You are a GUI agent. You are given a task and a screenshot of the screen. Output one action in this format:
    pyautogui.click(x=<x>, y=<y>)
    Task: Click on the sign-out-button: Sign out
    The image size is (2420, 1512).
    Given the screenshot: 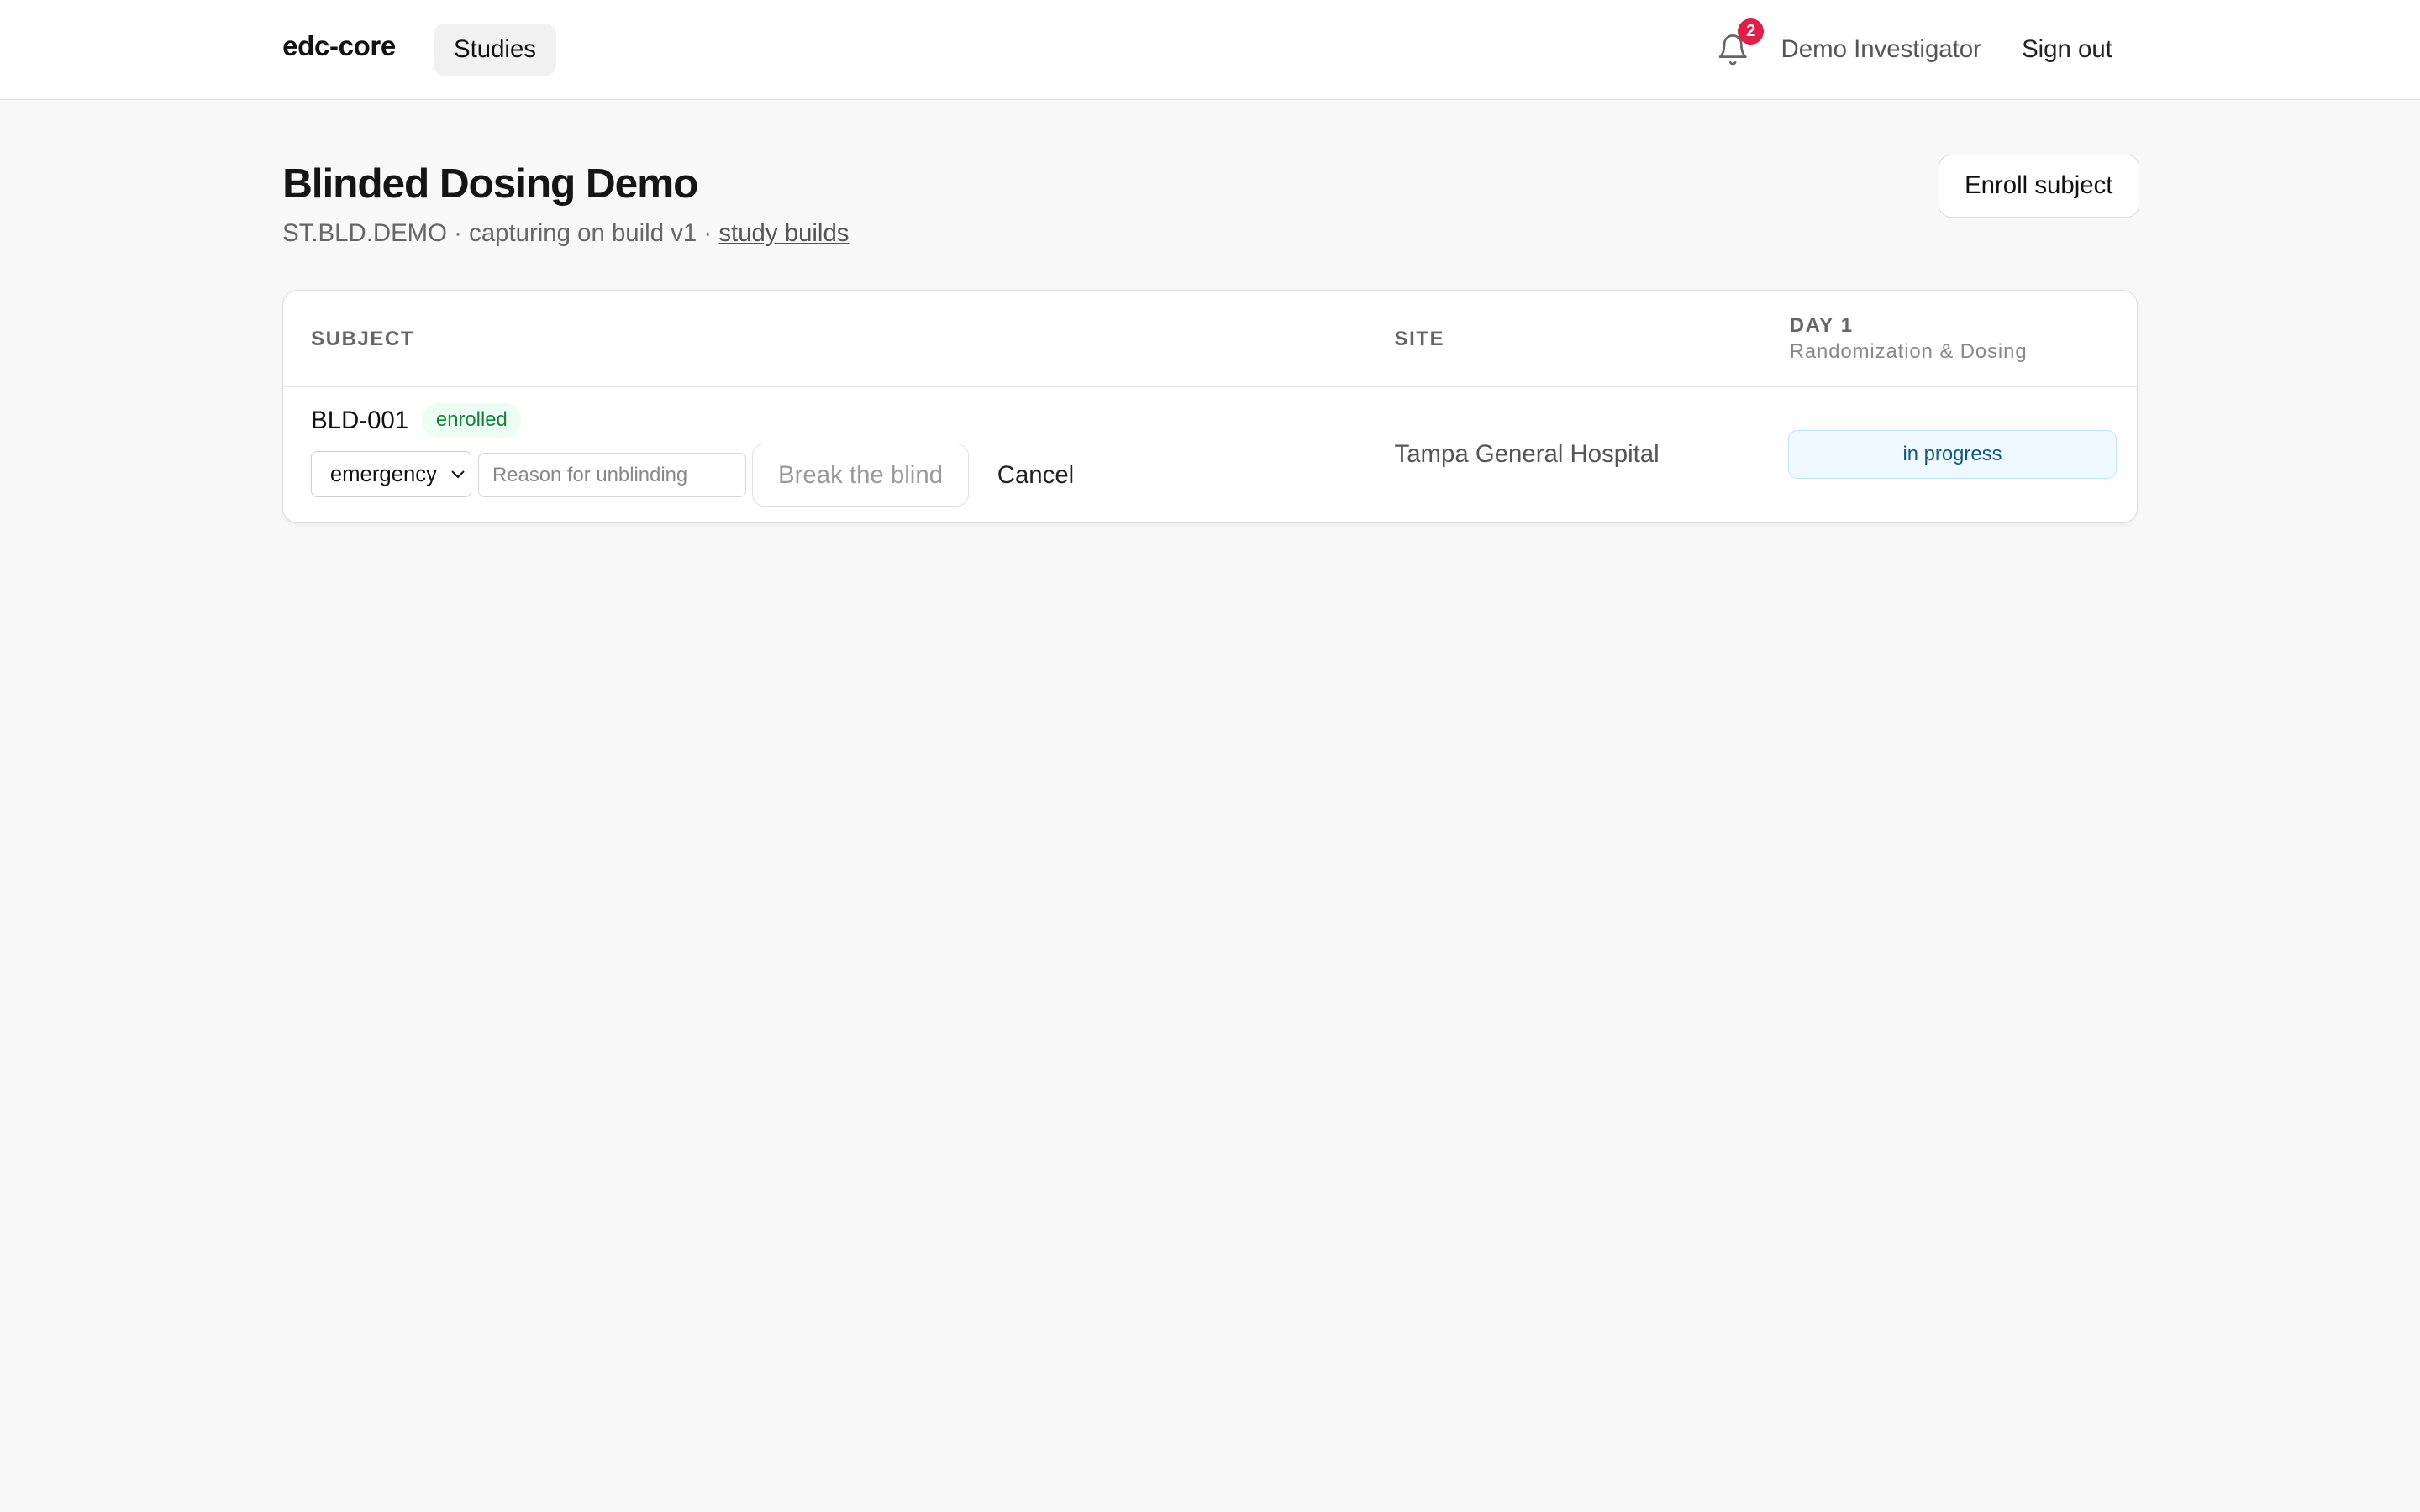 What is the action you would take?
    pyautogui.click(x=2067, y=49)
    